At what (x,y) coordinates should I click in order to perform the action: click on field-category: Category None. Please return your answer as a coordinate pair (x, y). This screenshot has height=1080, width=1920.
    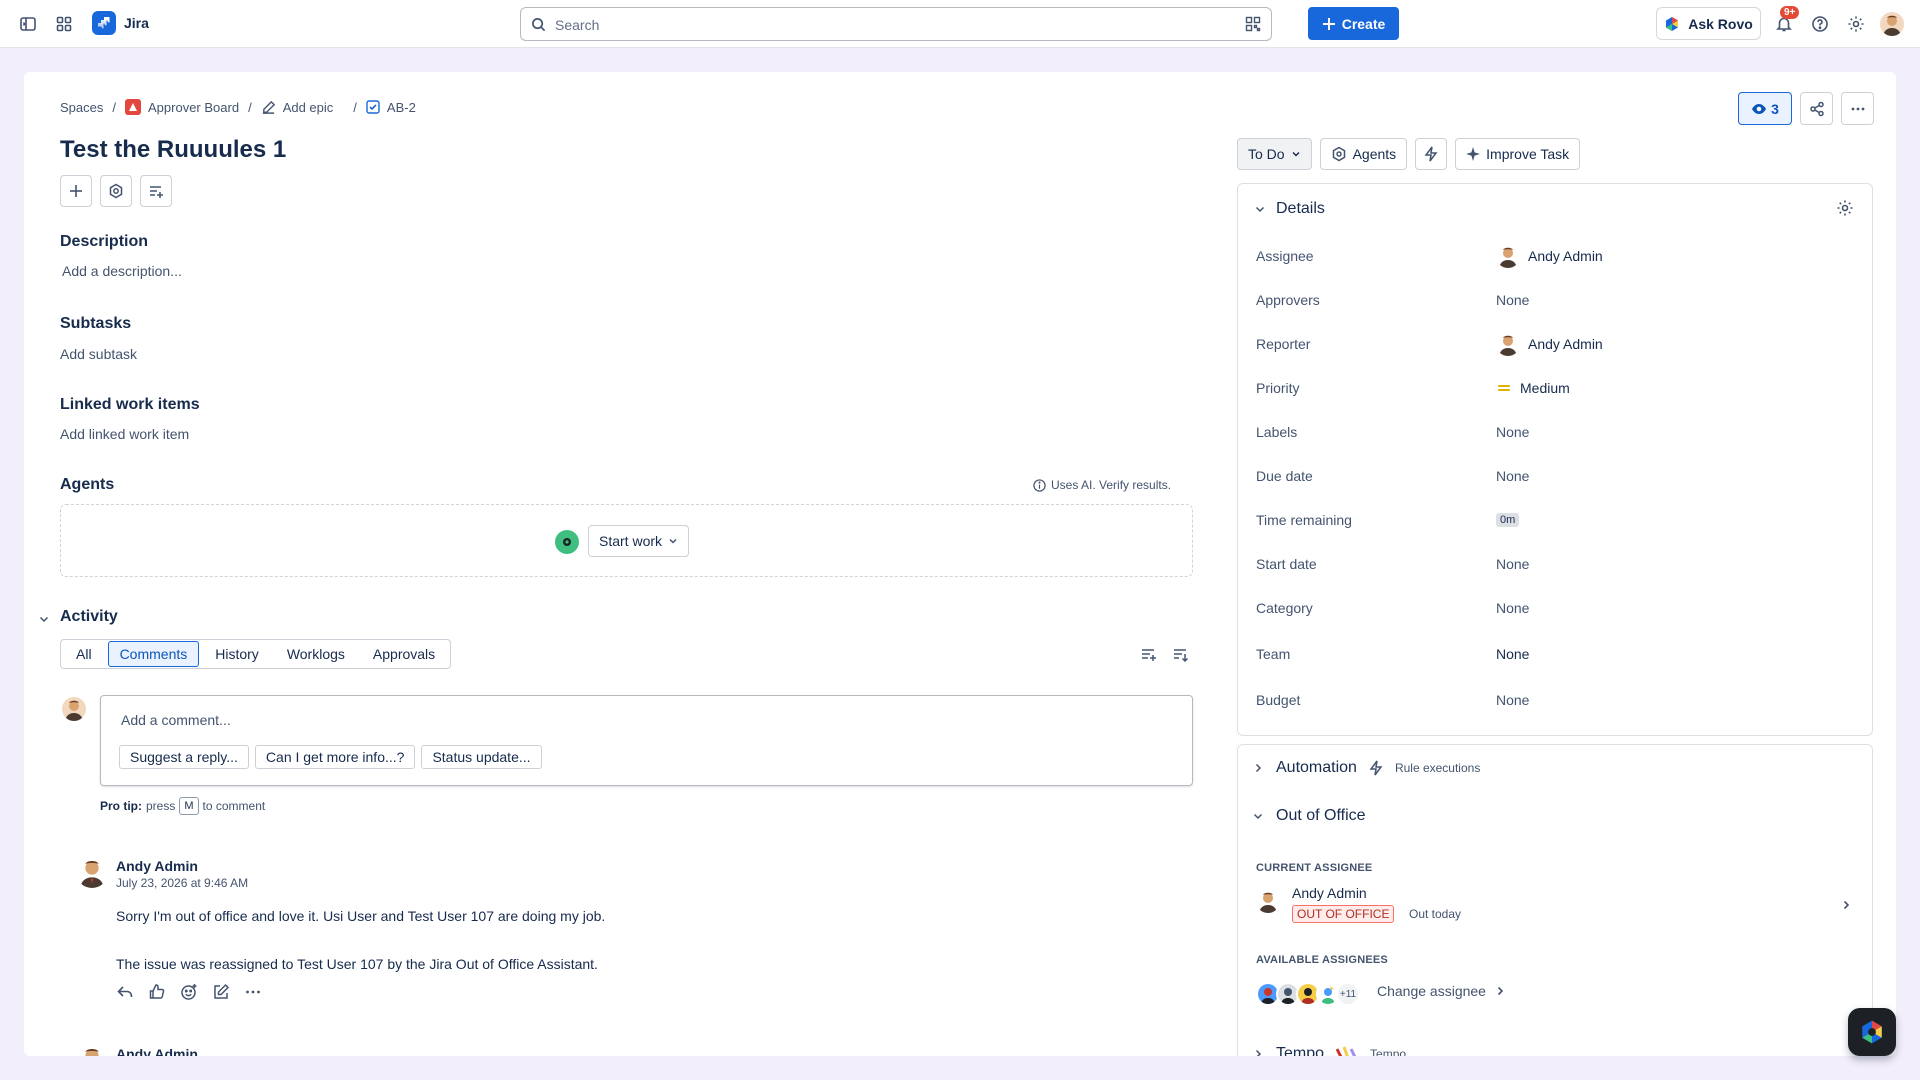
    Looking at the image, I should click on (1556, 608).